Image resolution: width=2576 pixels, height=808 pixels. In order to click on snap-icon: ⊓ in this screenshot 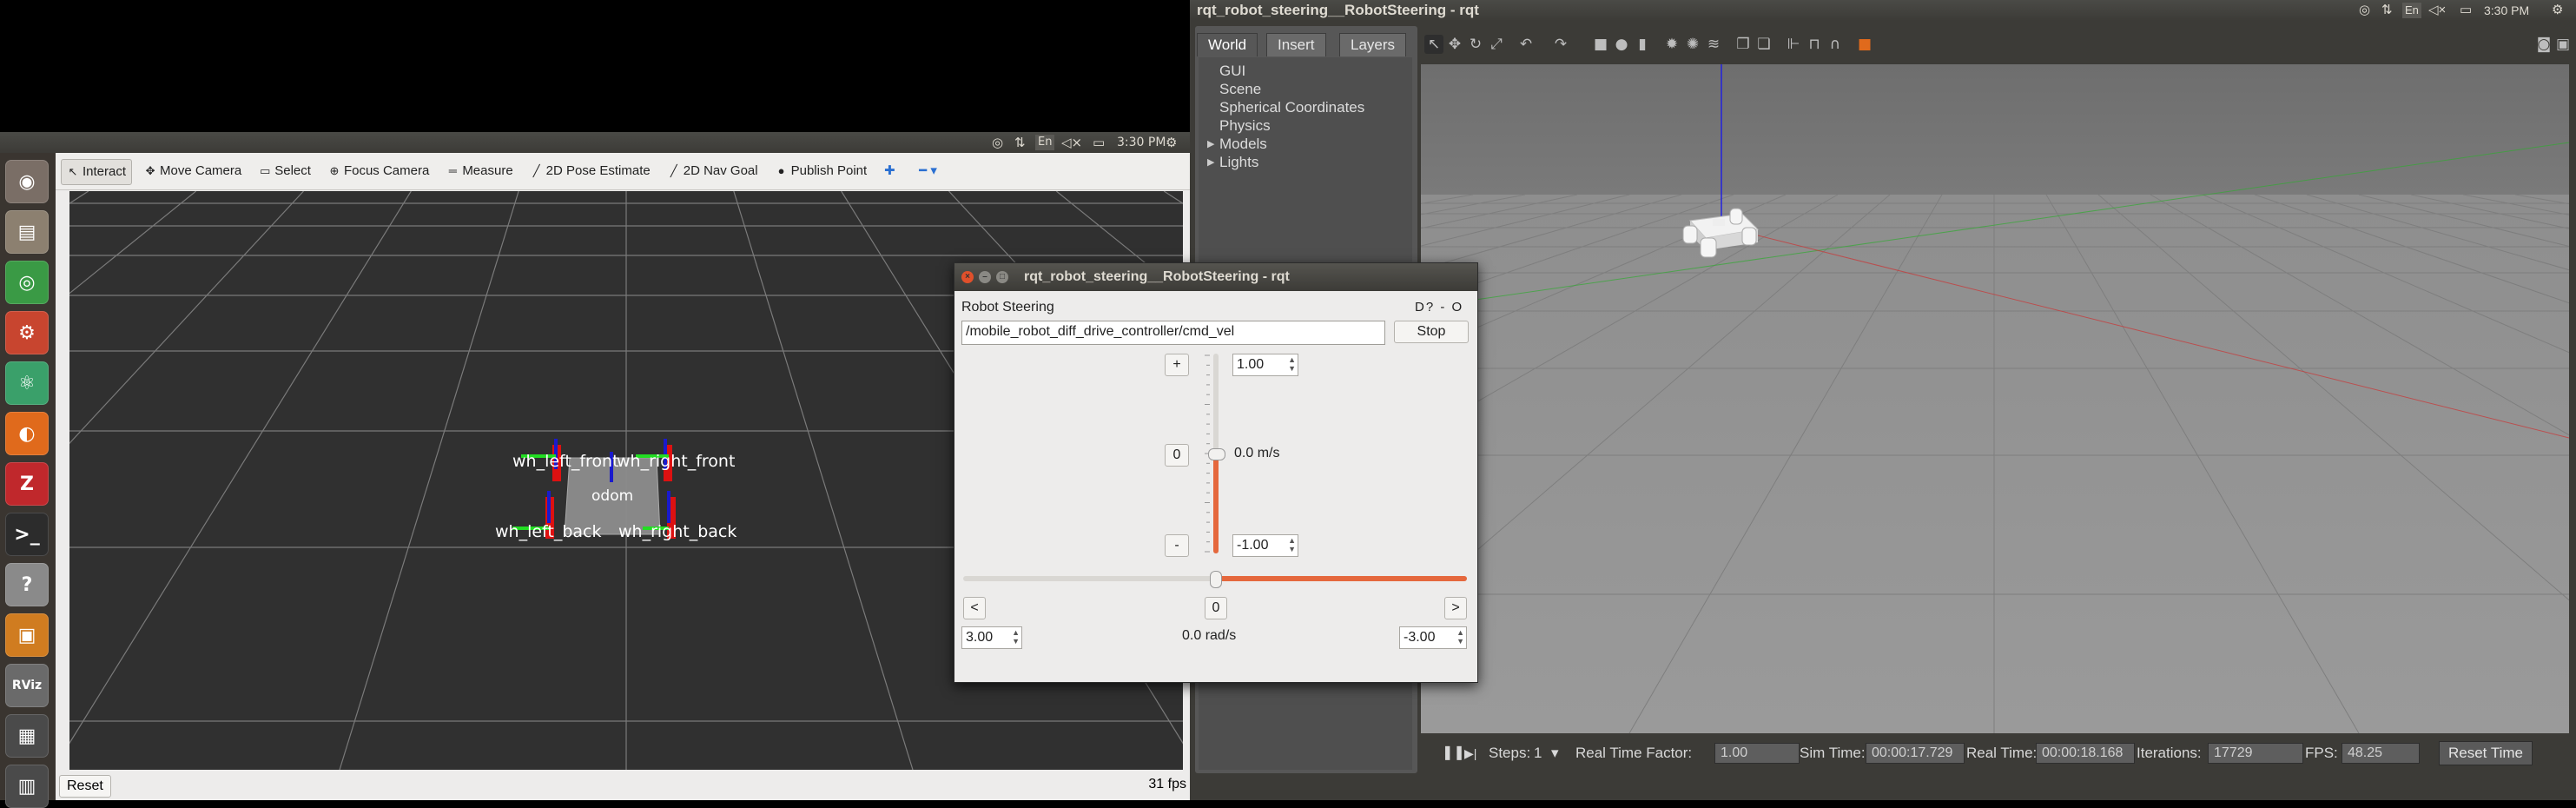, I will do `click(1814, 44)`.